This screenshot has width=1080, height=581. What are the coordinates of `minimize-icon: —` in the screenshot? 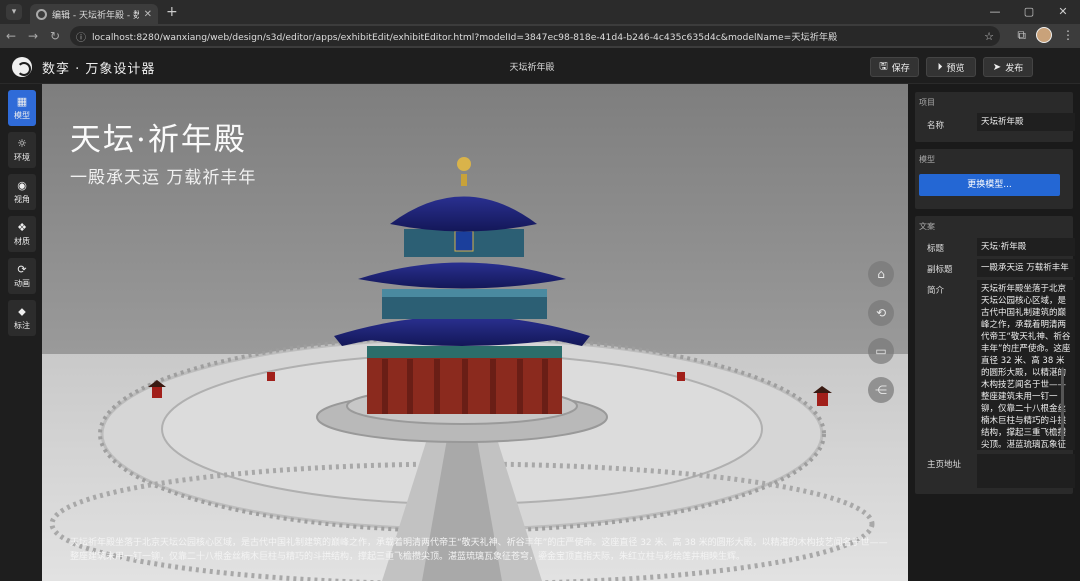 It's located at (995, 12).